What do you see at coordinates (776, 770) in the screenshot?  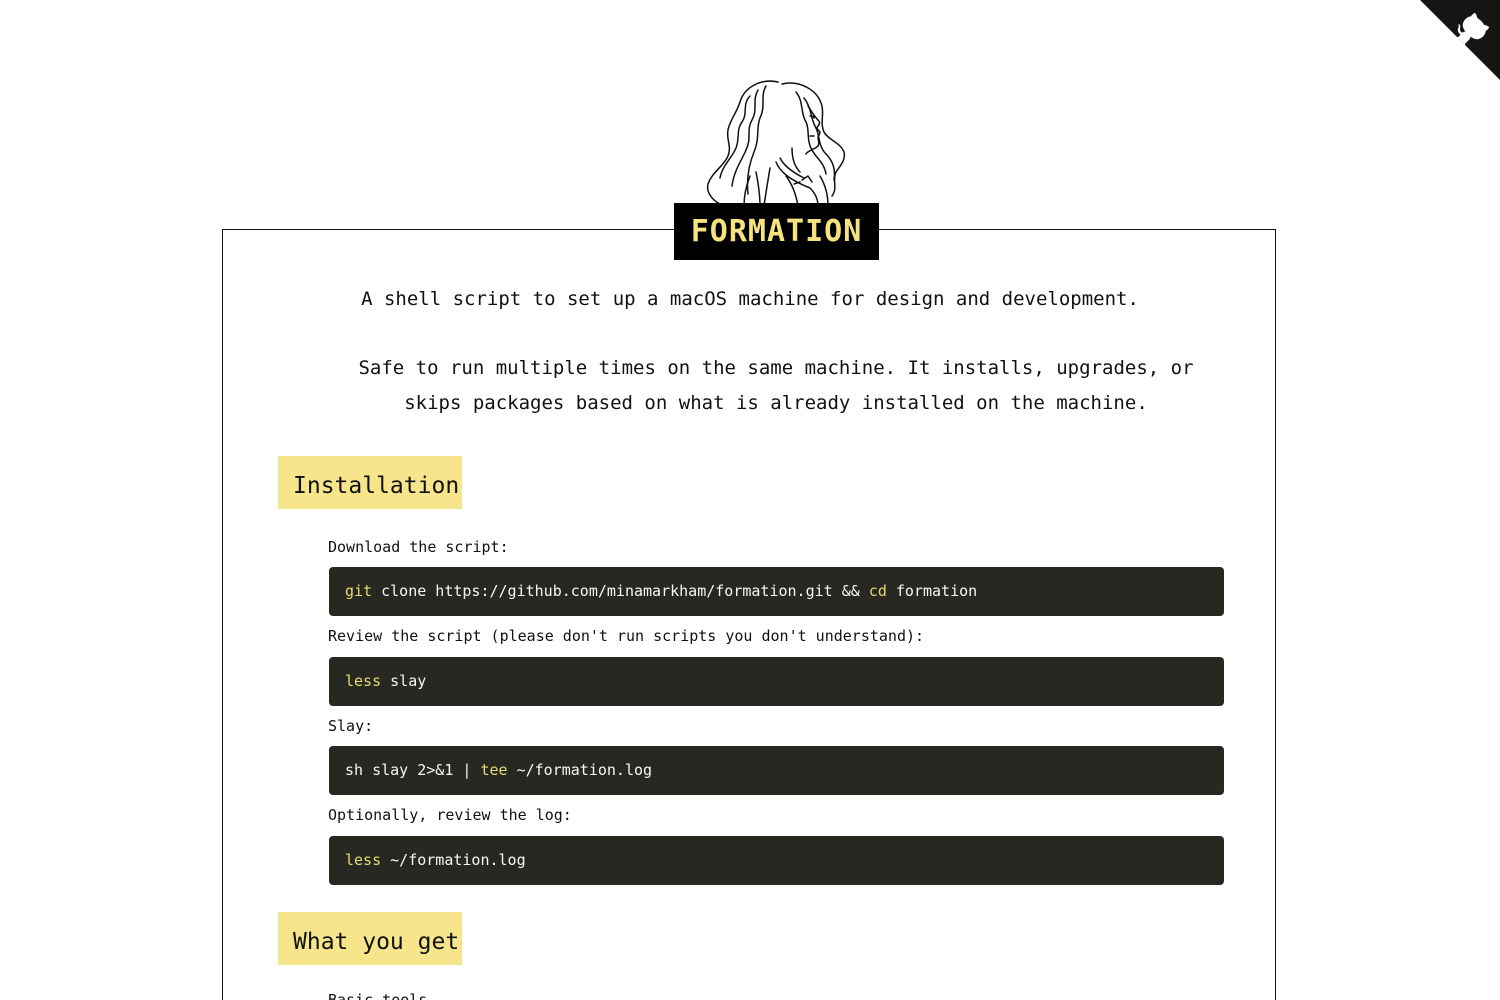 I see `code-block-slay: sh slay 2>&1 | tee ~/formation.log` at bounding box center [776, 770].